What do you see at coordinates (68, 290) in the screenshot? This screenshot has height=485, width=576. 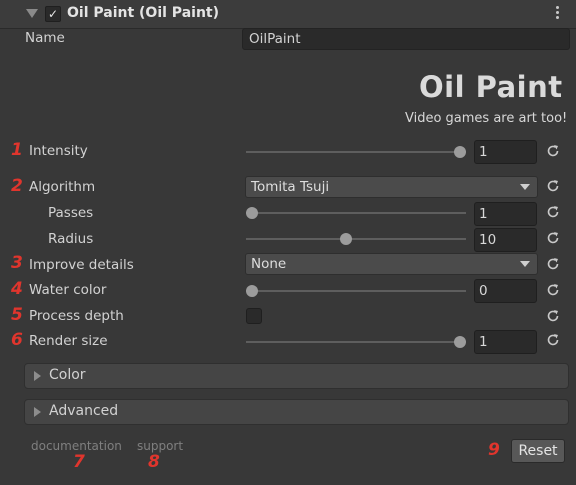 I see `water-color-label: Water color` at bounding box center [68, 290].